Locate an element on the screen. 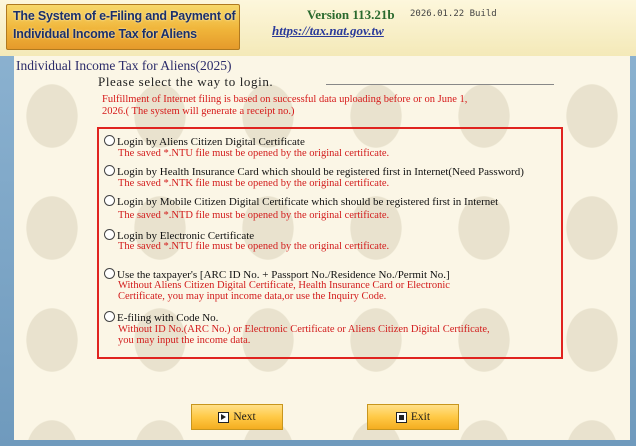  version-label: Version 113.21b is located at coordinates (351, 14).